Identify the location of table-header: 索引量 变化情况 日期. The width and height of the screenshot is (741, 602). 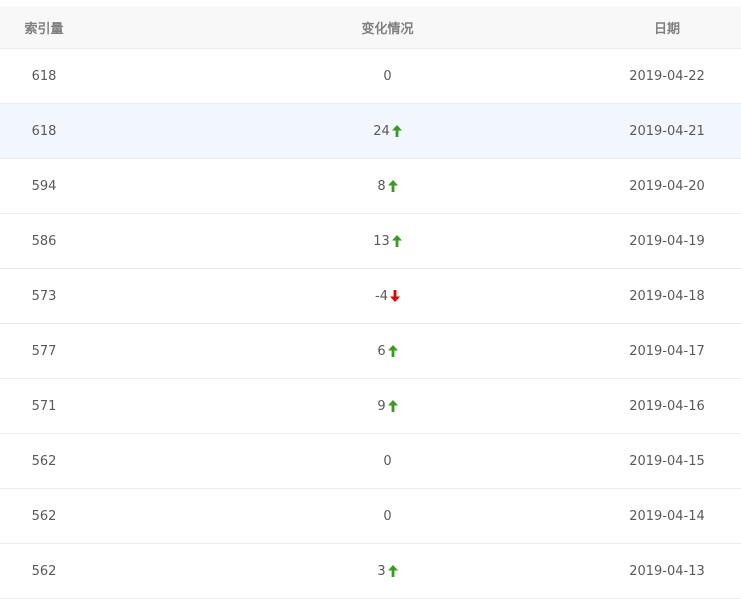
(370, 27).